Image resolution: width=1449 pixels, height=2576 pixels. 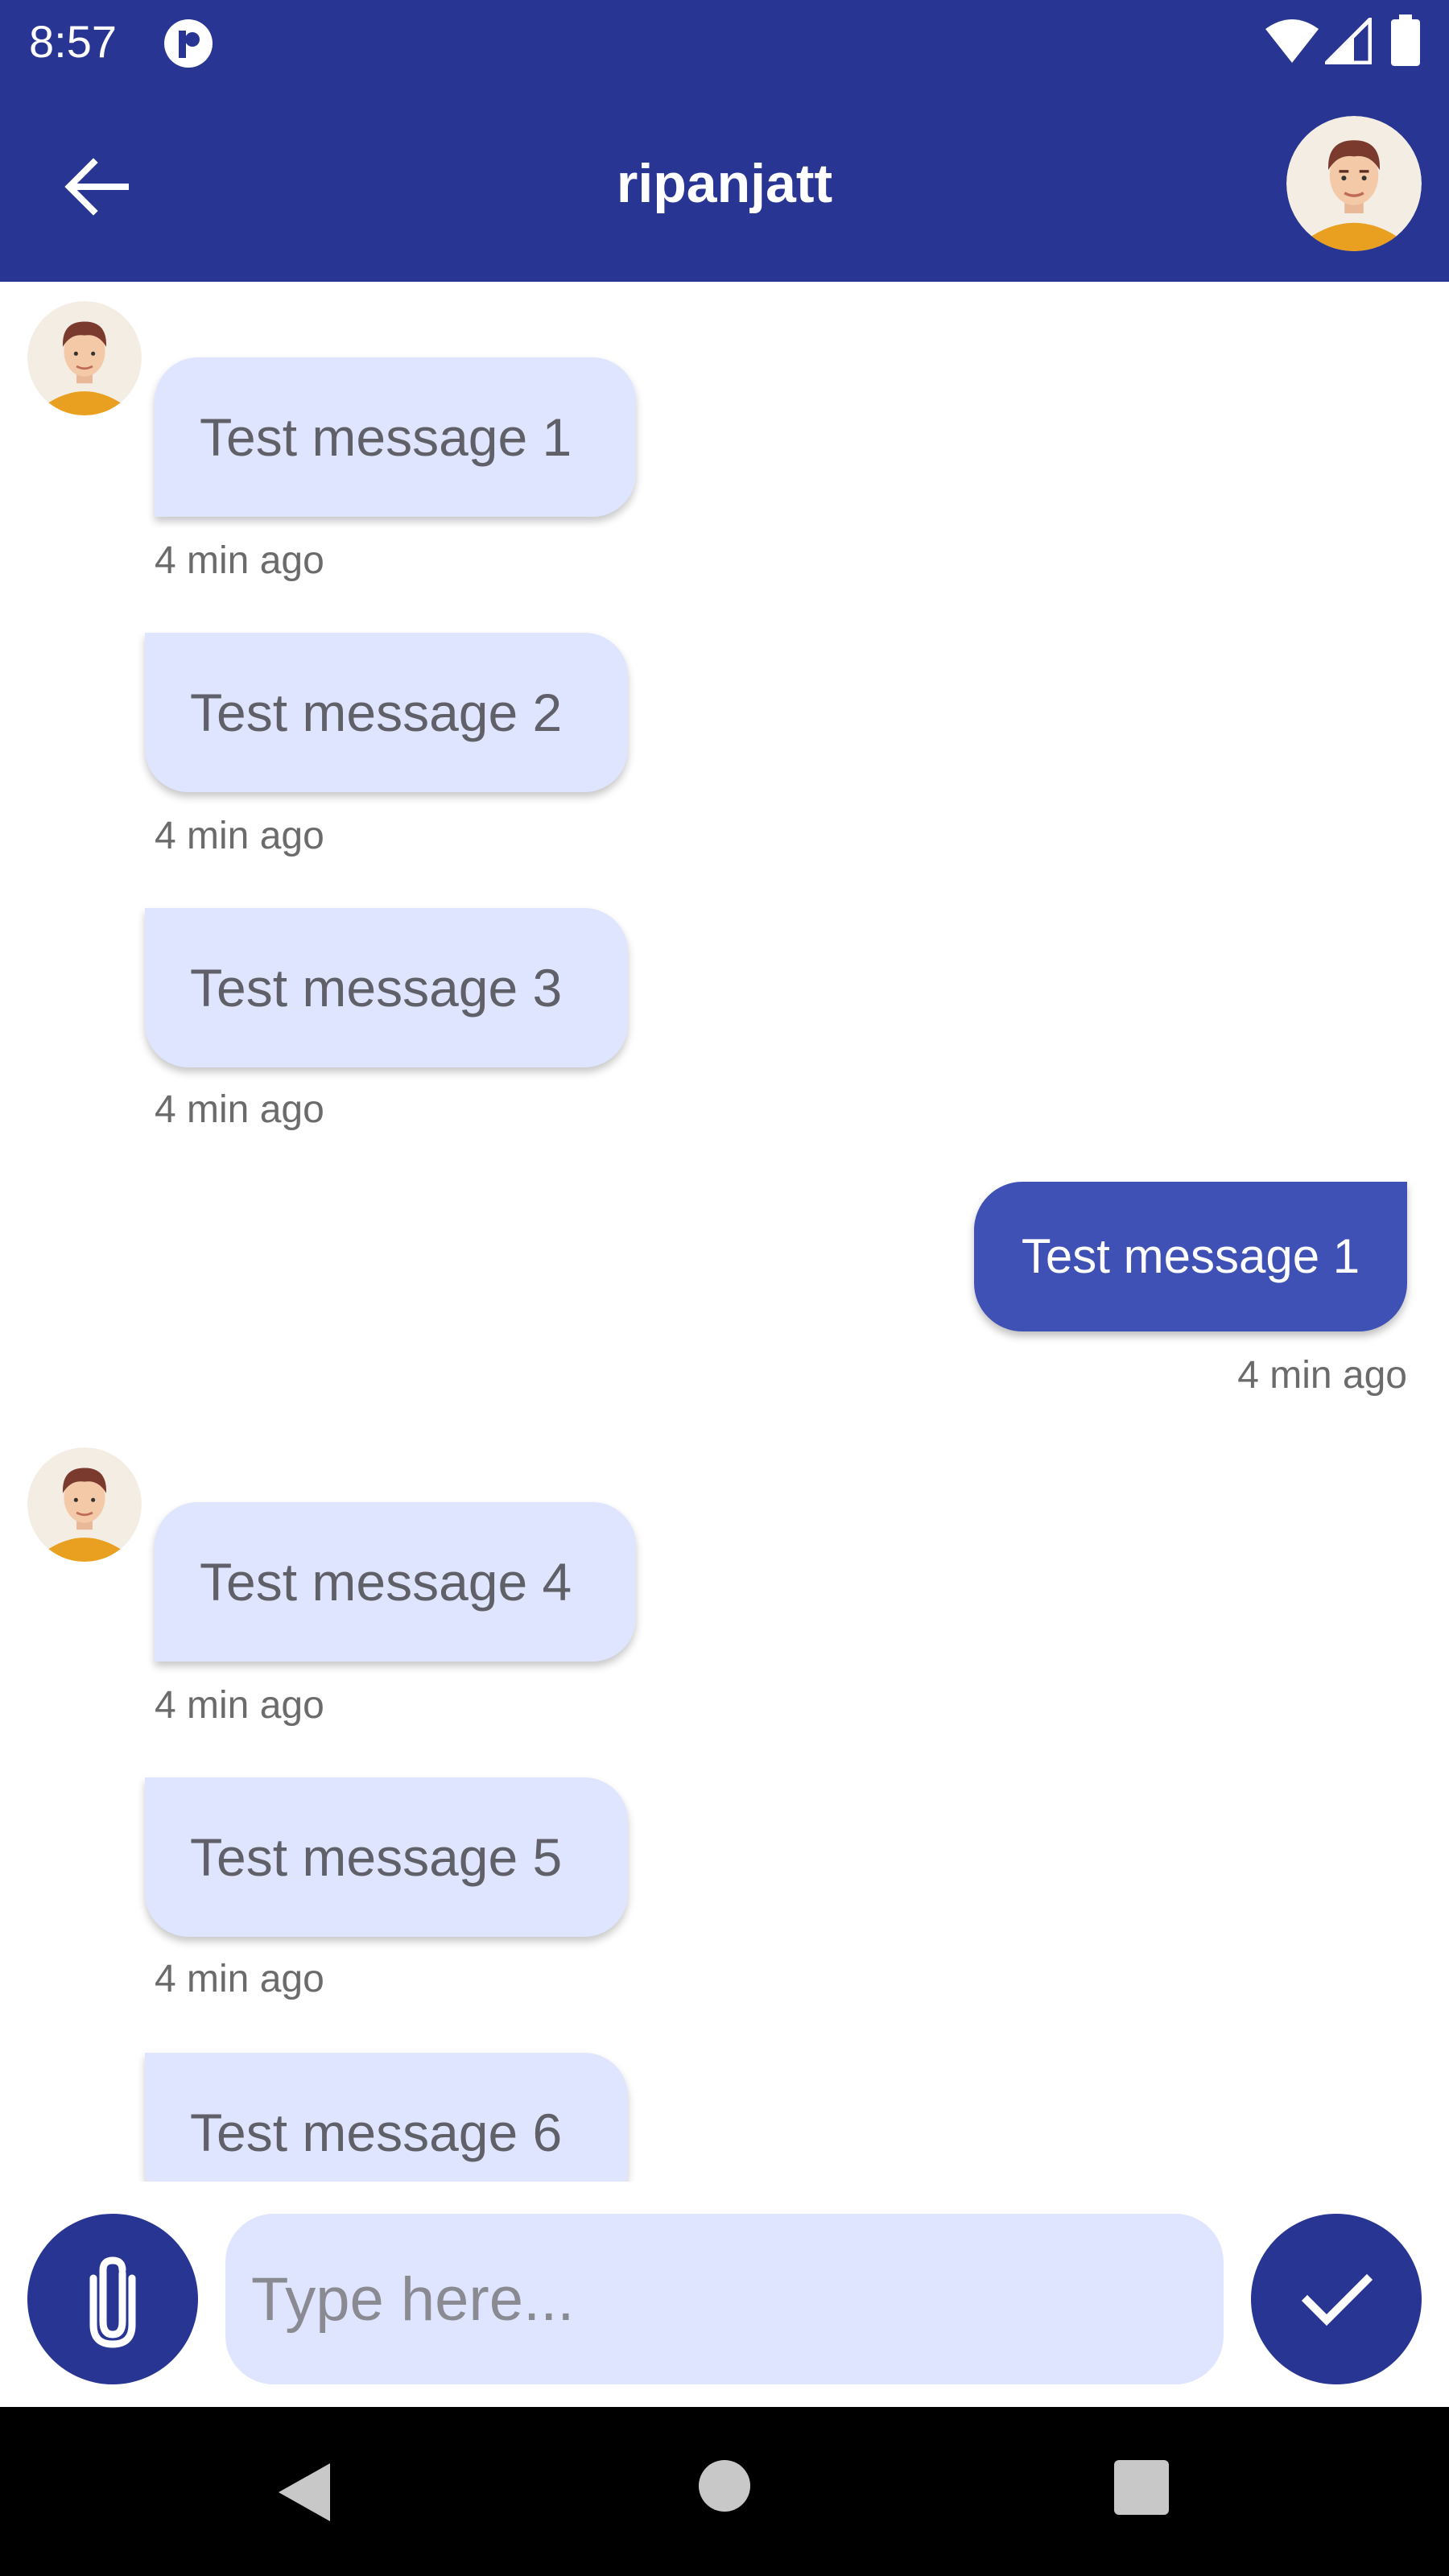 I want to click on attach-icon, so click(x=112, y=2302).